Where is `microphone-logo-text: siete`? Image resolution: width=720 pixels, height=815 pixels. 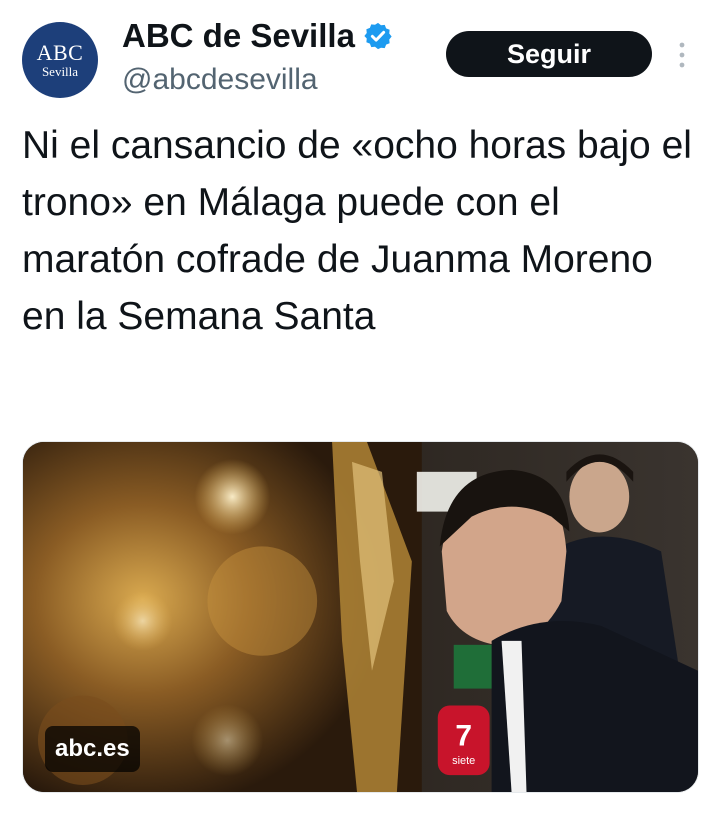 microphone-logo-text: siete is located at coordinates (463, 761).